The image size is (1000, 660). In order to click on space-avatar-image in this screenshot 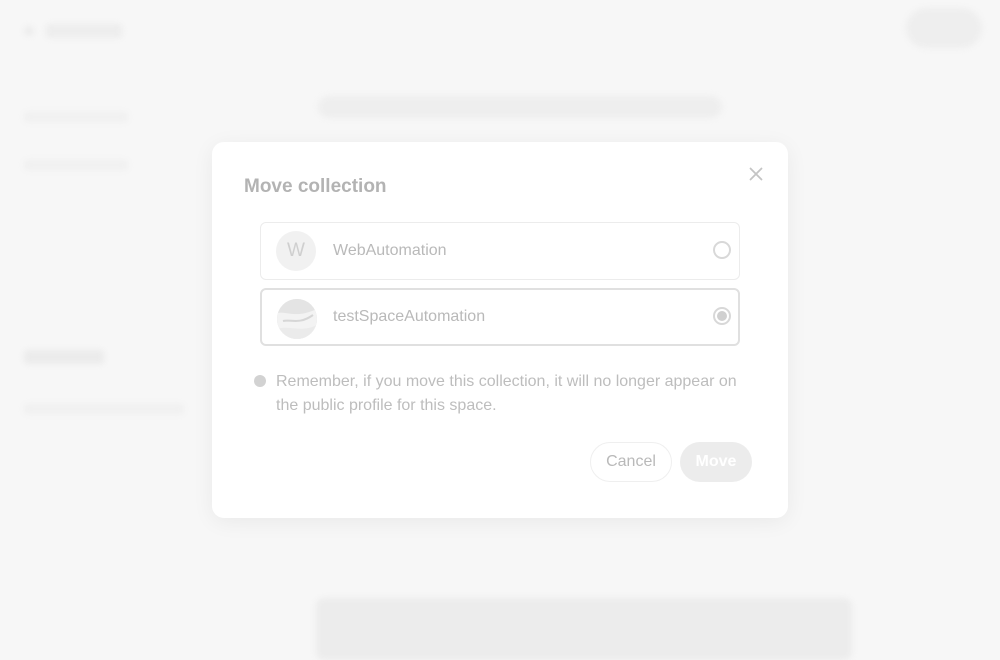, I will do `click(297, 319)`.